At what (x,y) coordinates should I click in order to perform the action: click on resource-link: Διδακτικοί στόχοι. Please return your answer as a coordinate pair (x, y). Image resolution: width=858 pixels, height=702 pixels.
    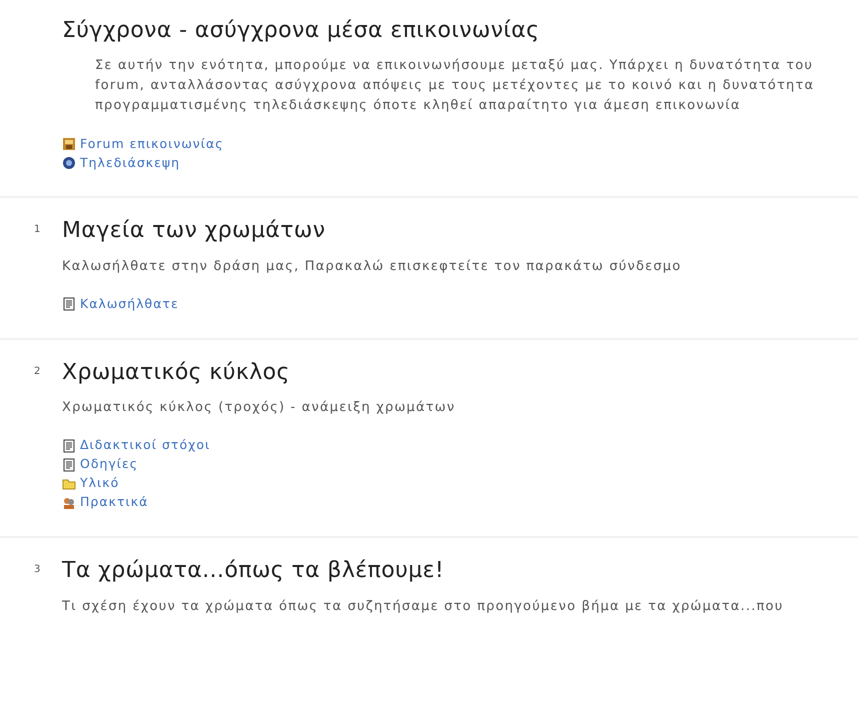
    Looking at the image, I should click on (145, 446).